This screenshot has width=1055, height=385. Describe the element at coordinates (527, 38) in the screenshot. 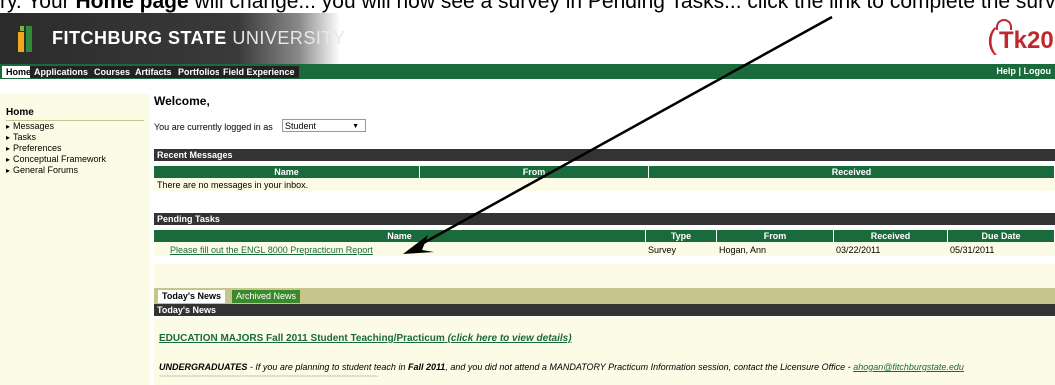

I see `site-header: FITCHBURG STATE UNIVERSITY ( Tk20` at that location.